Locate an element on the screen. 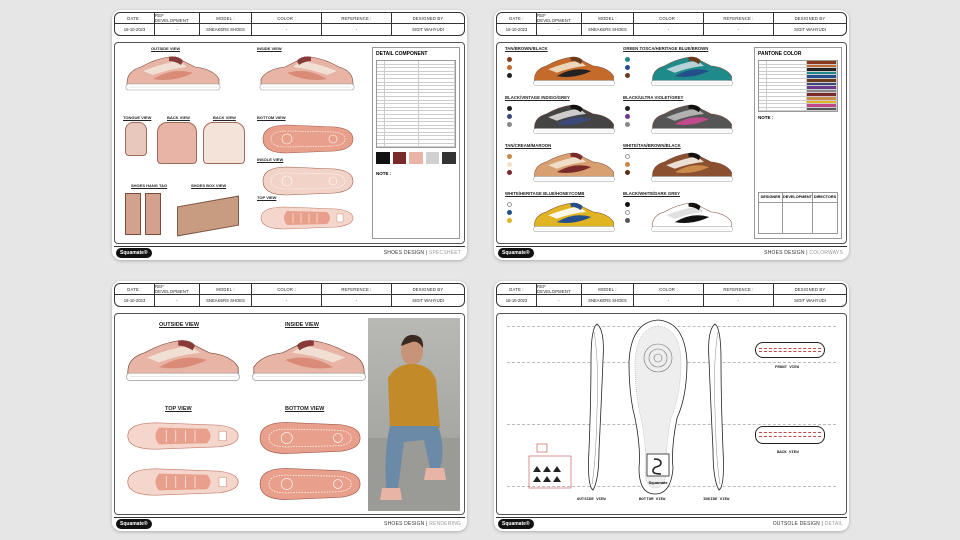 This screenshot has height=540, width=960. material-swatch is located at coordinates (383, 158).